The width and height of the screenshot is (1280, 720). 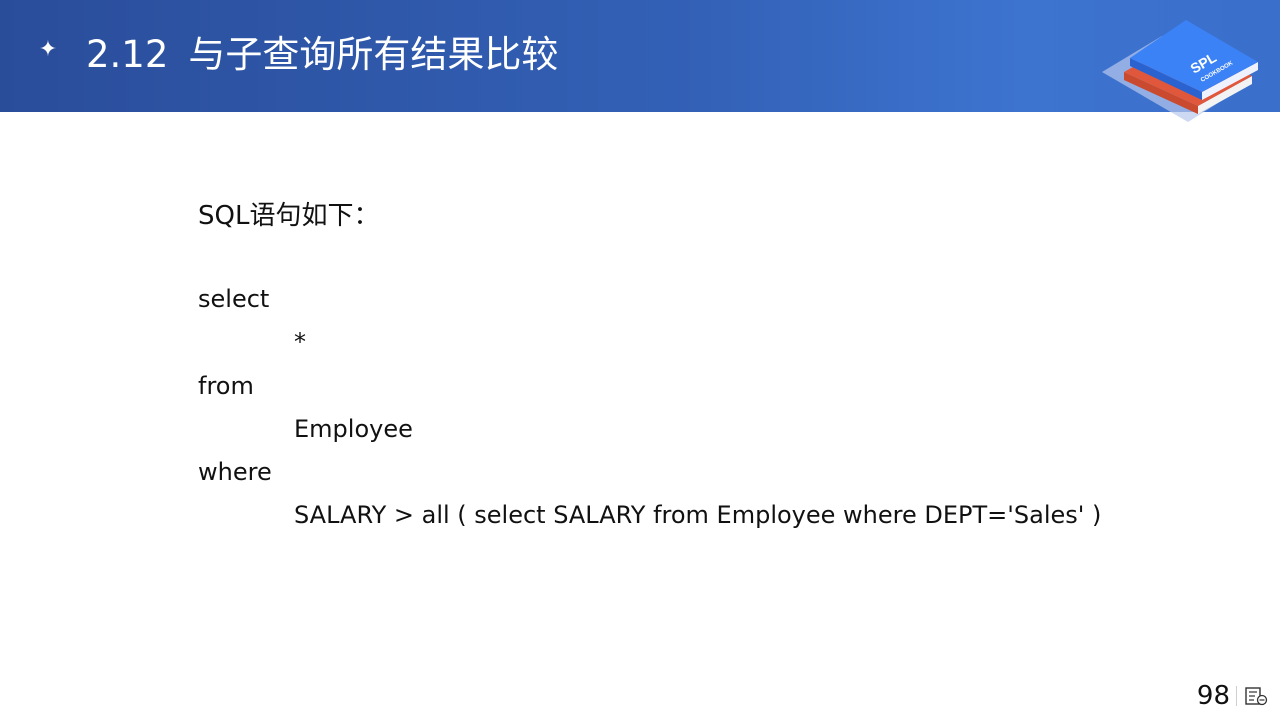 I want to click on title-text: 与子查询所有结果比较, so click(x=373, y=54).